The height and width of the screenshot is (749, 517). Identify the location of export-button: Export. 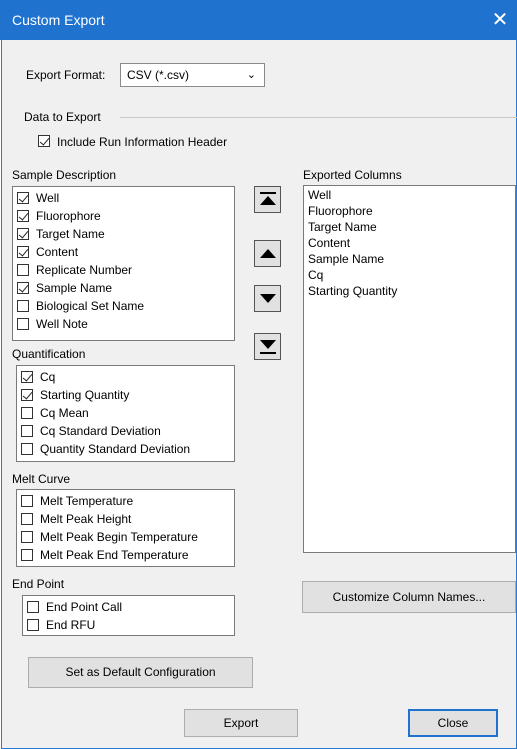
(241, 723).